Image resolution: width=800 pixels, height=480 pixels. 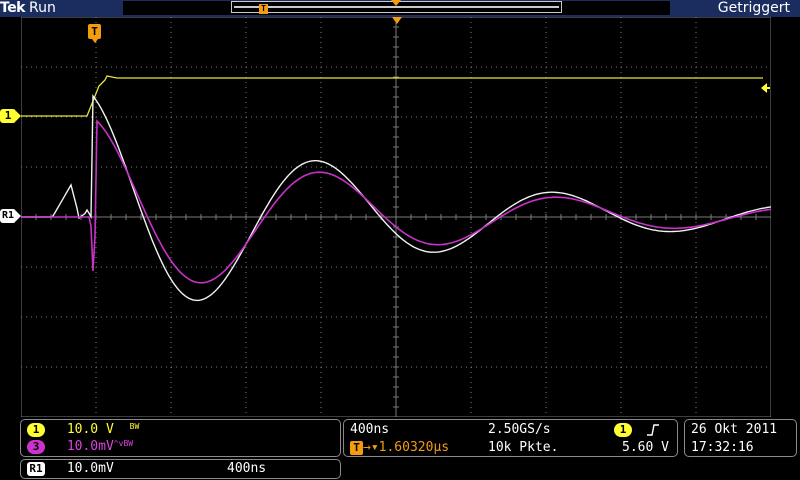 What do you see at coordinates (400, 8) in the screenshot?
I see `status-bar: Tek Run T Getriggert` at bounding box center [400, 8].